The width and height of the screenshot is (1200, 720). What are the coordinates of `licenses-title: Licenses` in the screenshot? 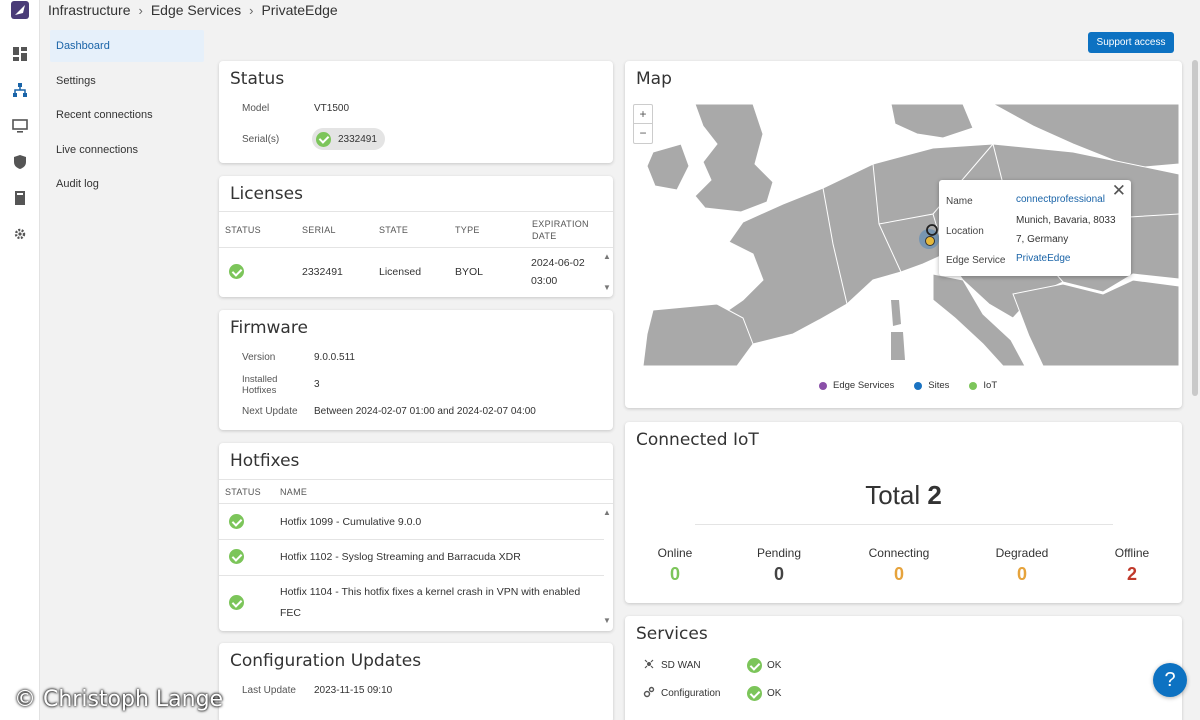 It's located at (266, 194).